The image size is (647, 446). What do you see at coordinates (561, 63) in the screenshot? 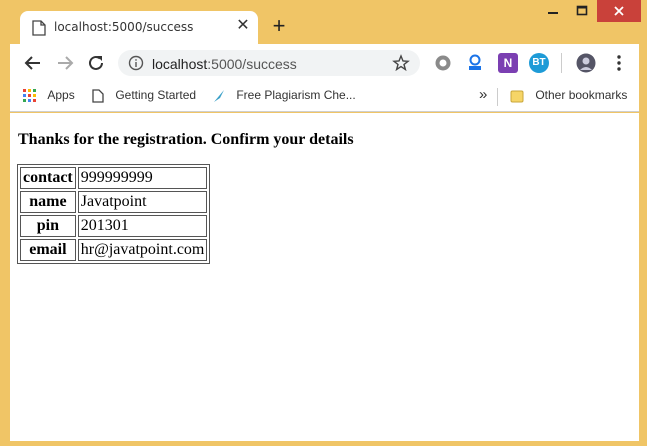
I see `toolbar-divider` at bounding box center [561, 63].